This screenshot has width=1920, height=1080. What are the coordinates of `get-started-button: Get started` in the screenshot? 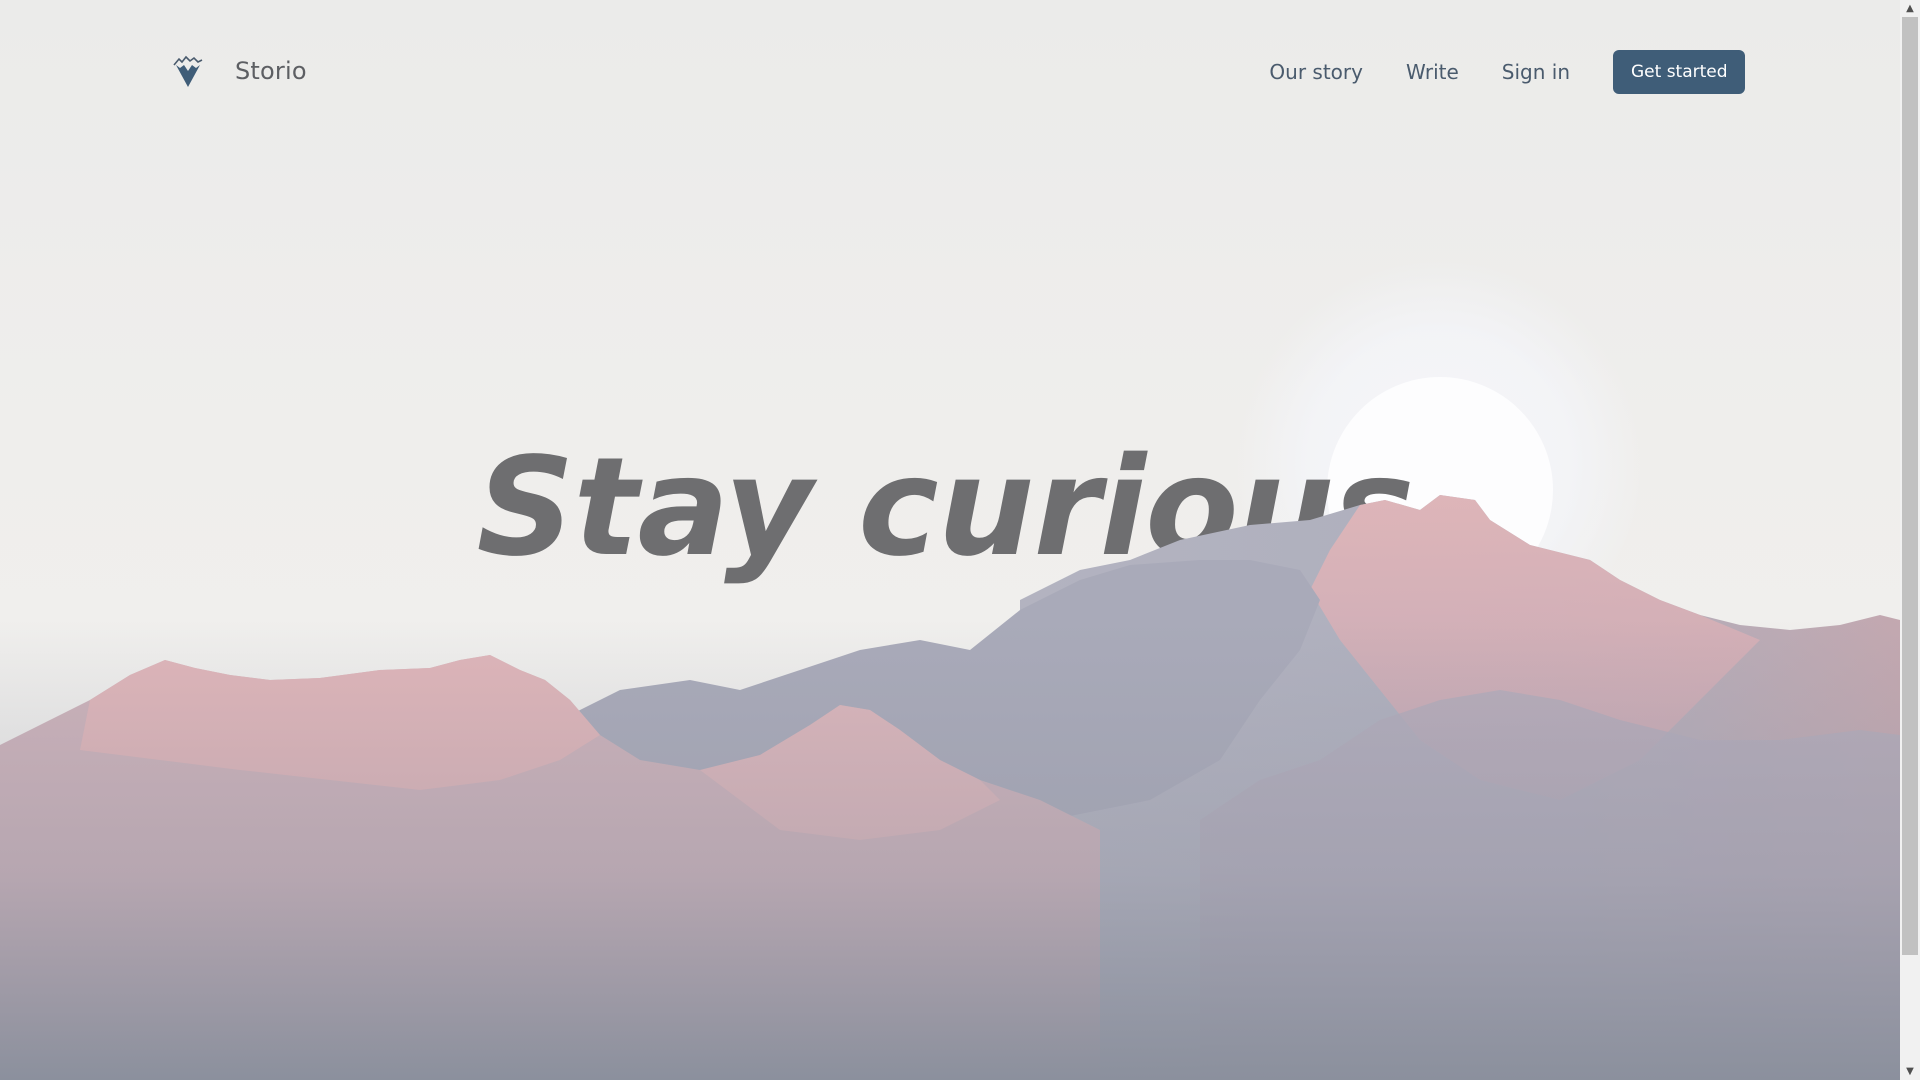 It's located at (1679, 72).